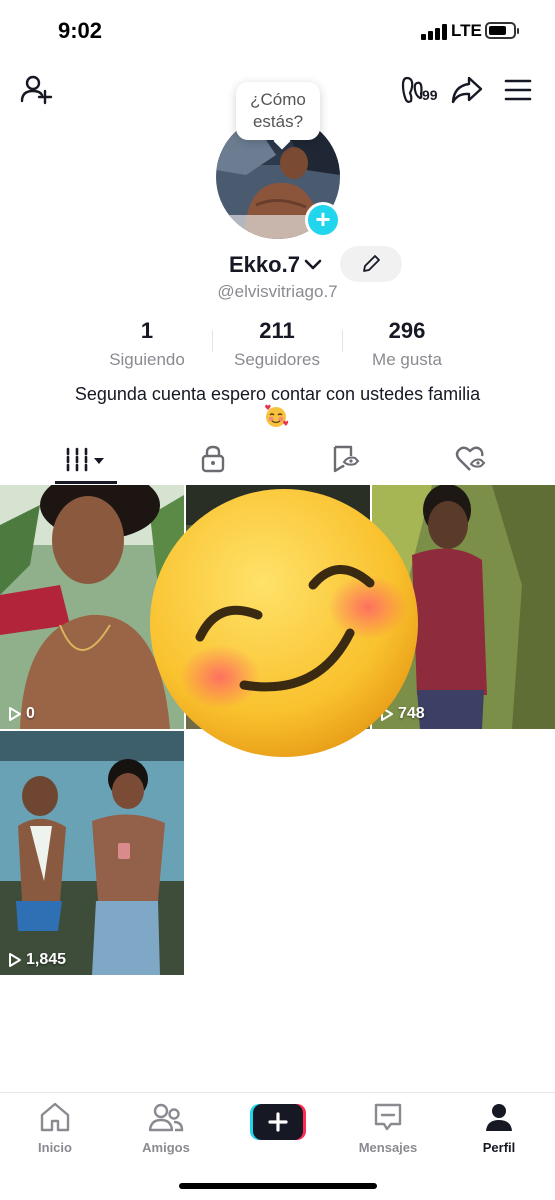  I want to click on chevron-down-icon, so click(313, 264).